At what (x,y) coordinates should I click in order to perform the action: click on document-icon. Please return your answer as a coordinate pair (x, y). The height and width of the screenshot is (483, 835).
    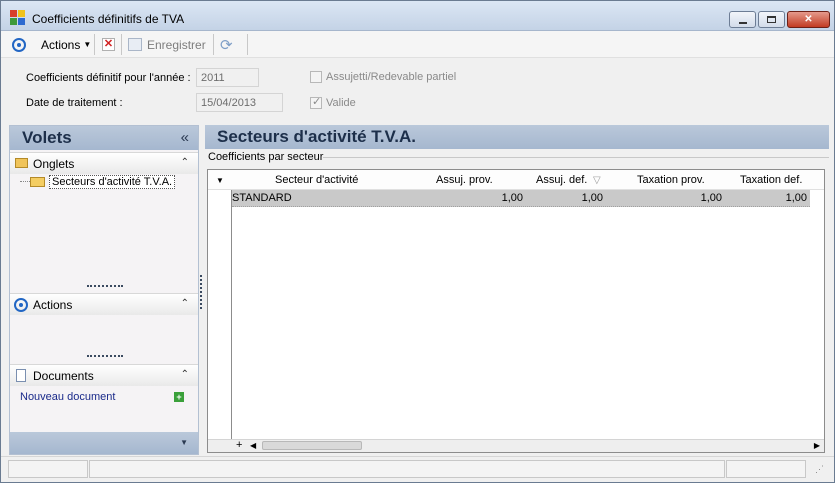
    Looking at the image, I should click on (21, 375).